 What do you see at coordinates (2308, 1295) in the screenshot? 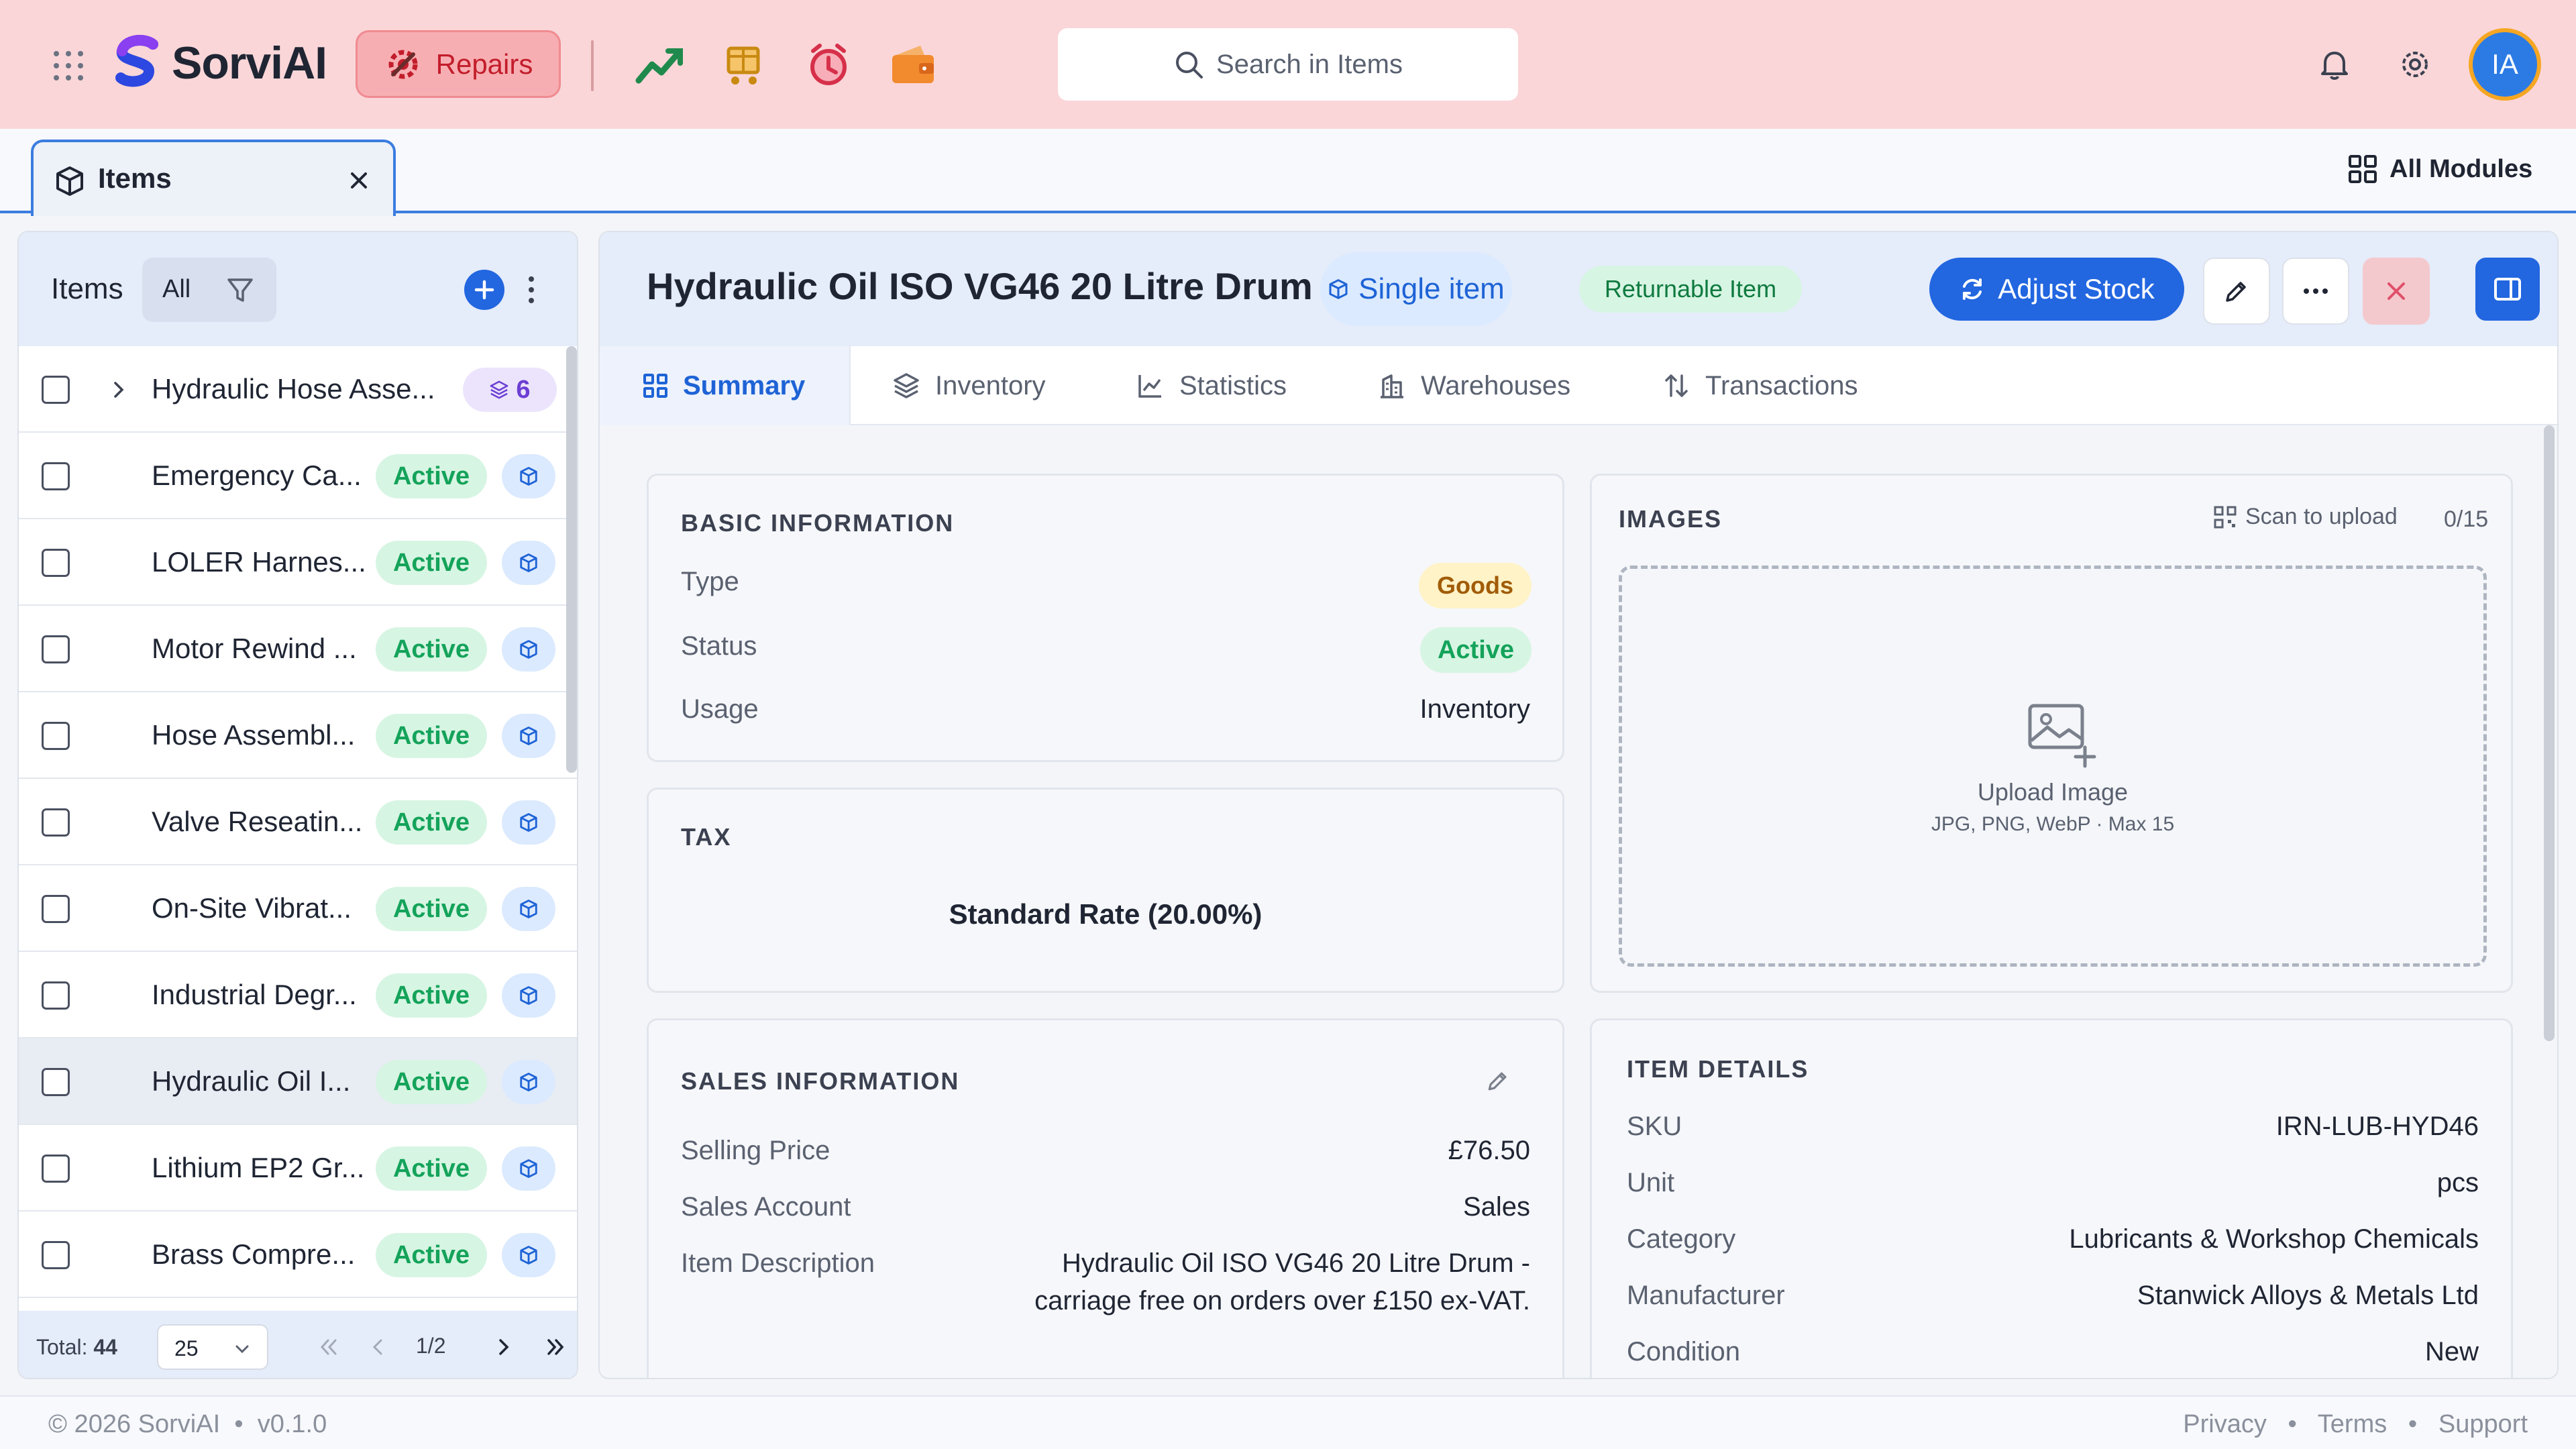
I see `manufacturer-value: Stanwick Alloys & Metals Ltd` at bounding box center [2308, 1295].